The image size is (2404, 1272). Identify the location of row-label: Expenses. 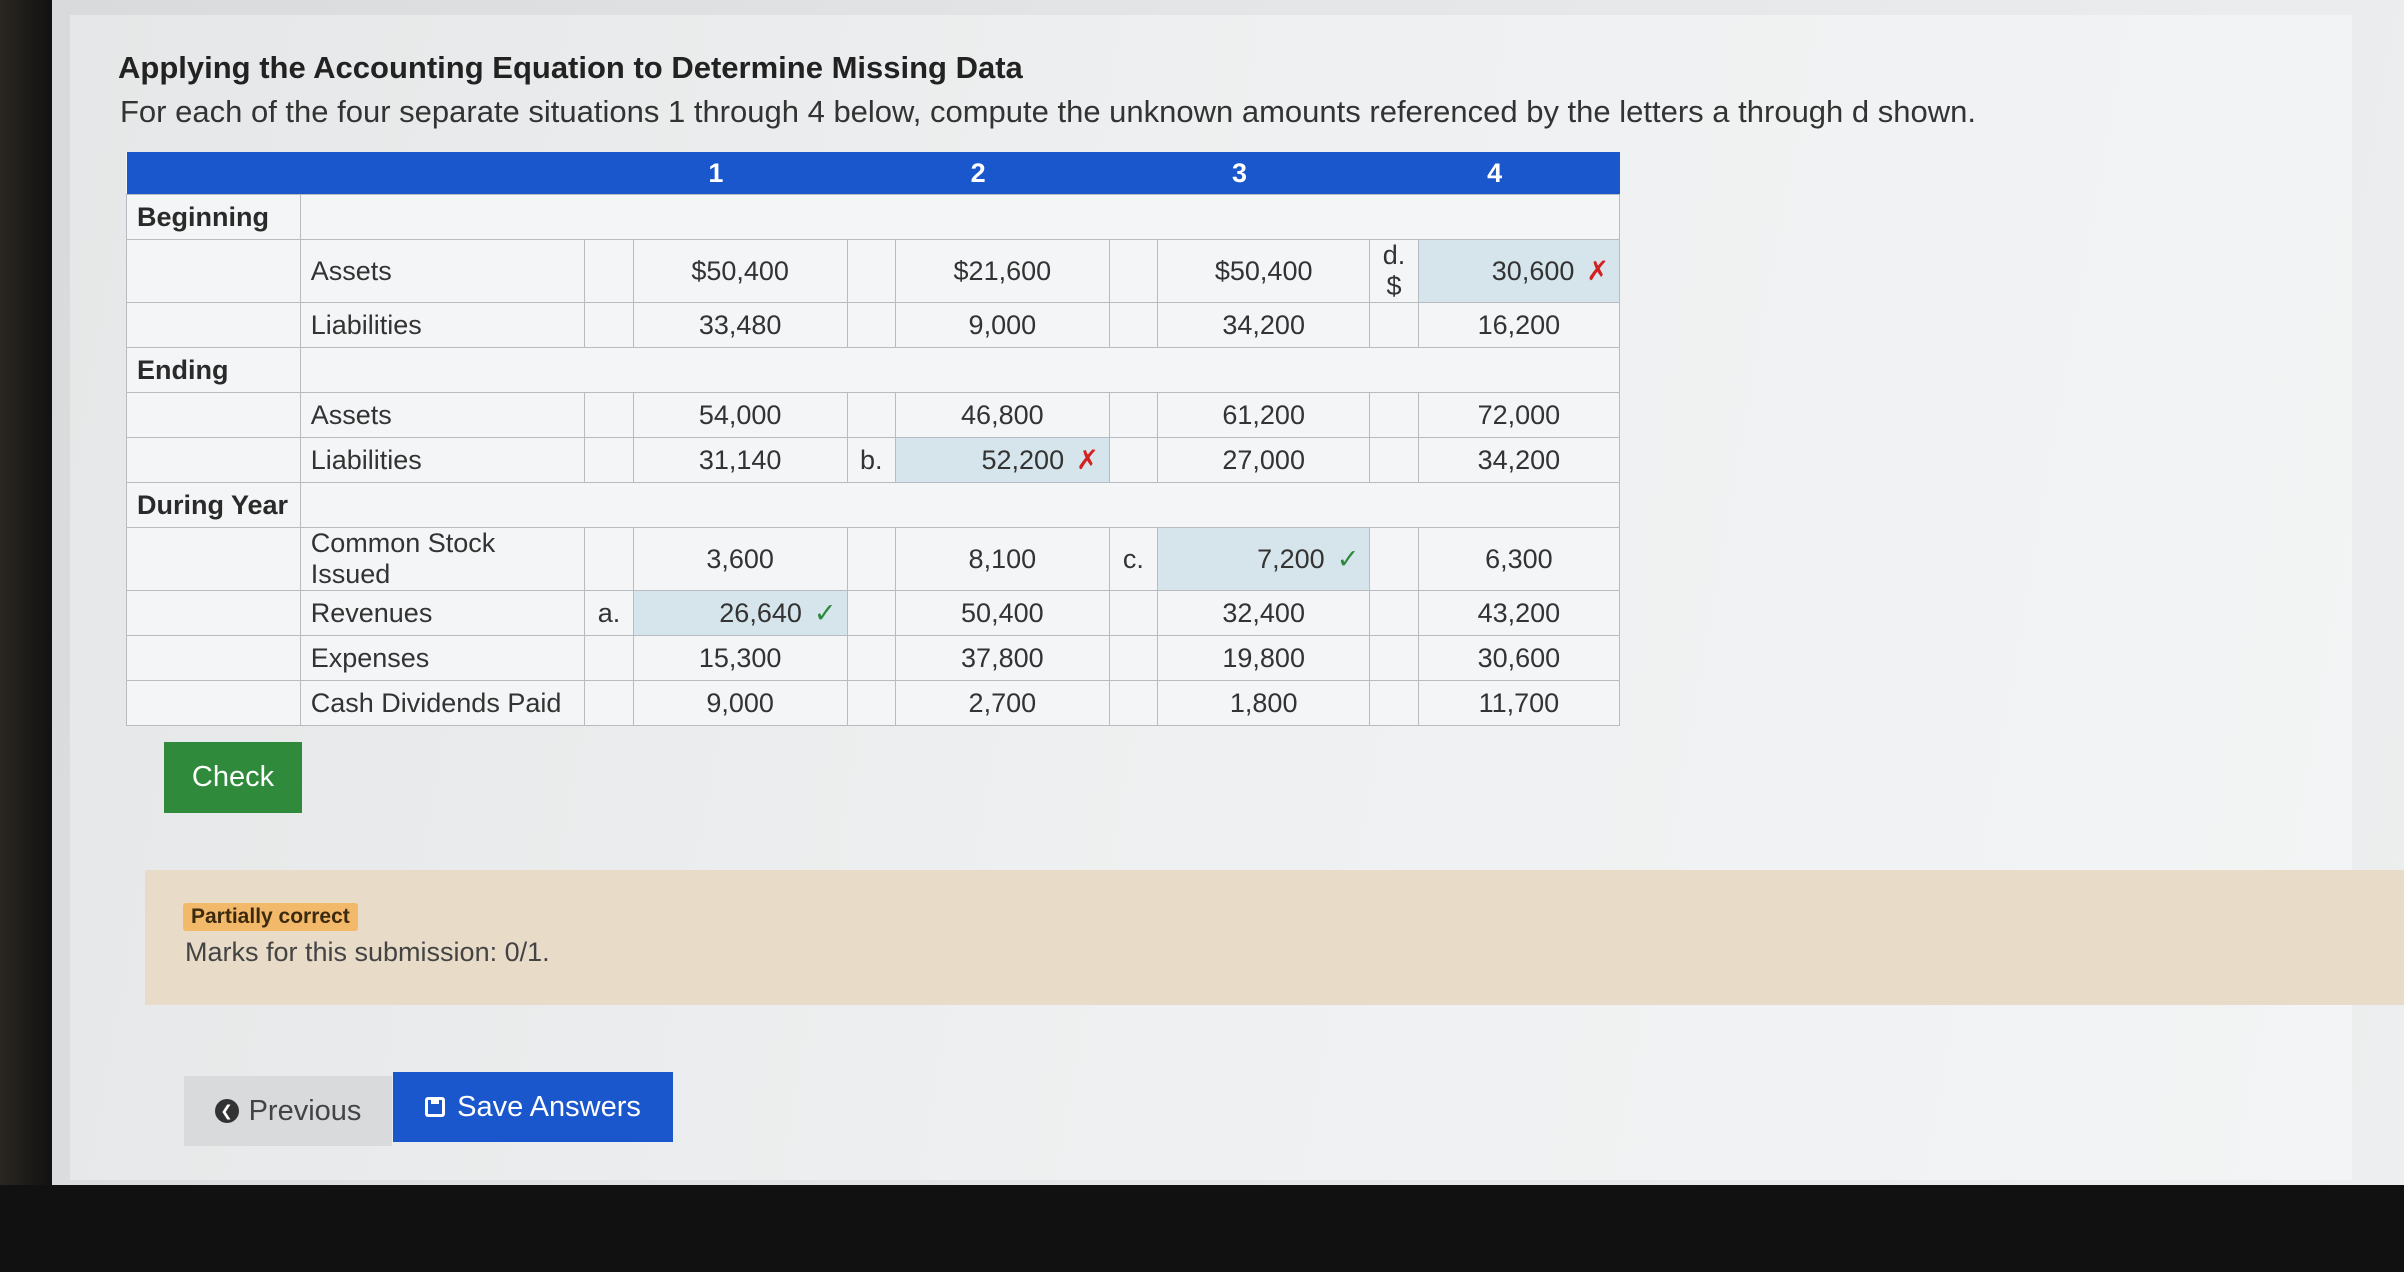
(442, 658).